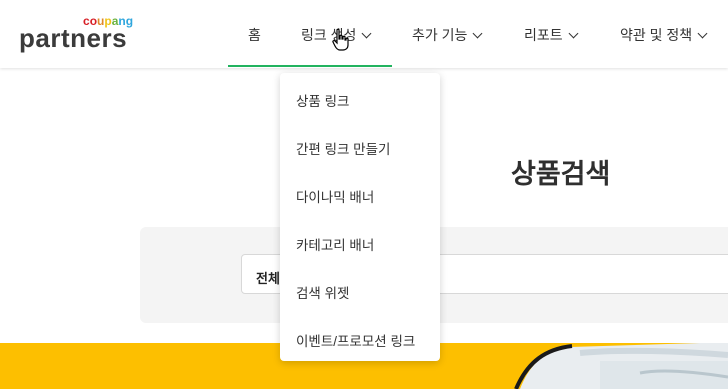 The image size is (728, 389). Describe the element at coordinates (310, 66) in the screenshot. I see `active-nav-indicator` at that location.